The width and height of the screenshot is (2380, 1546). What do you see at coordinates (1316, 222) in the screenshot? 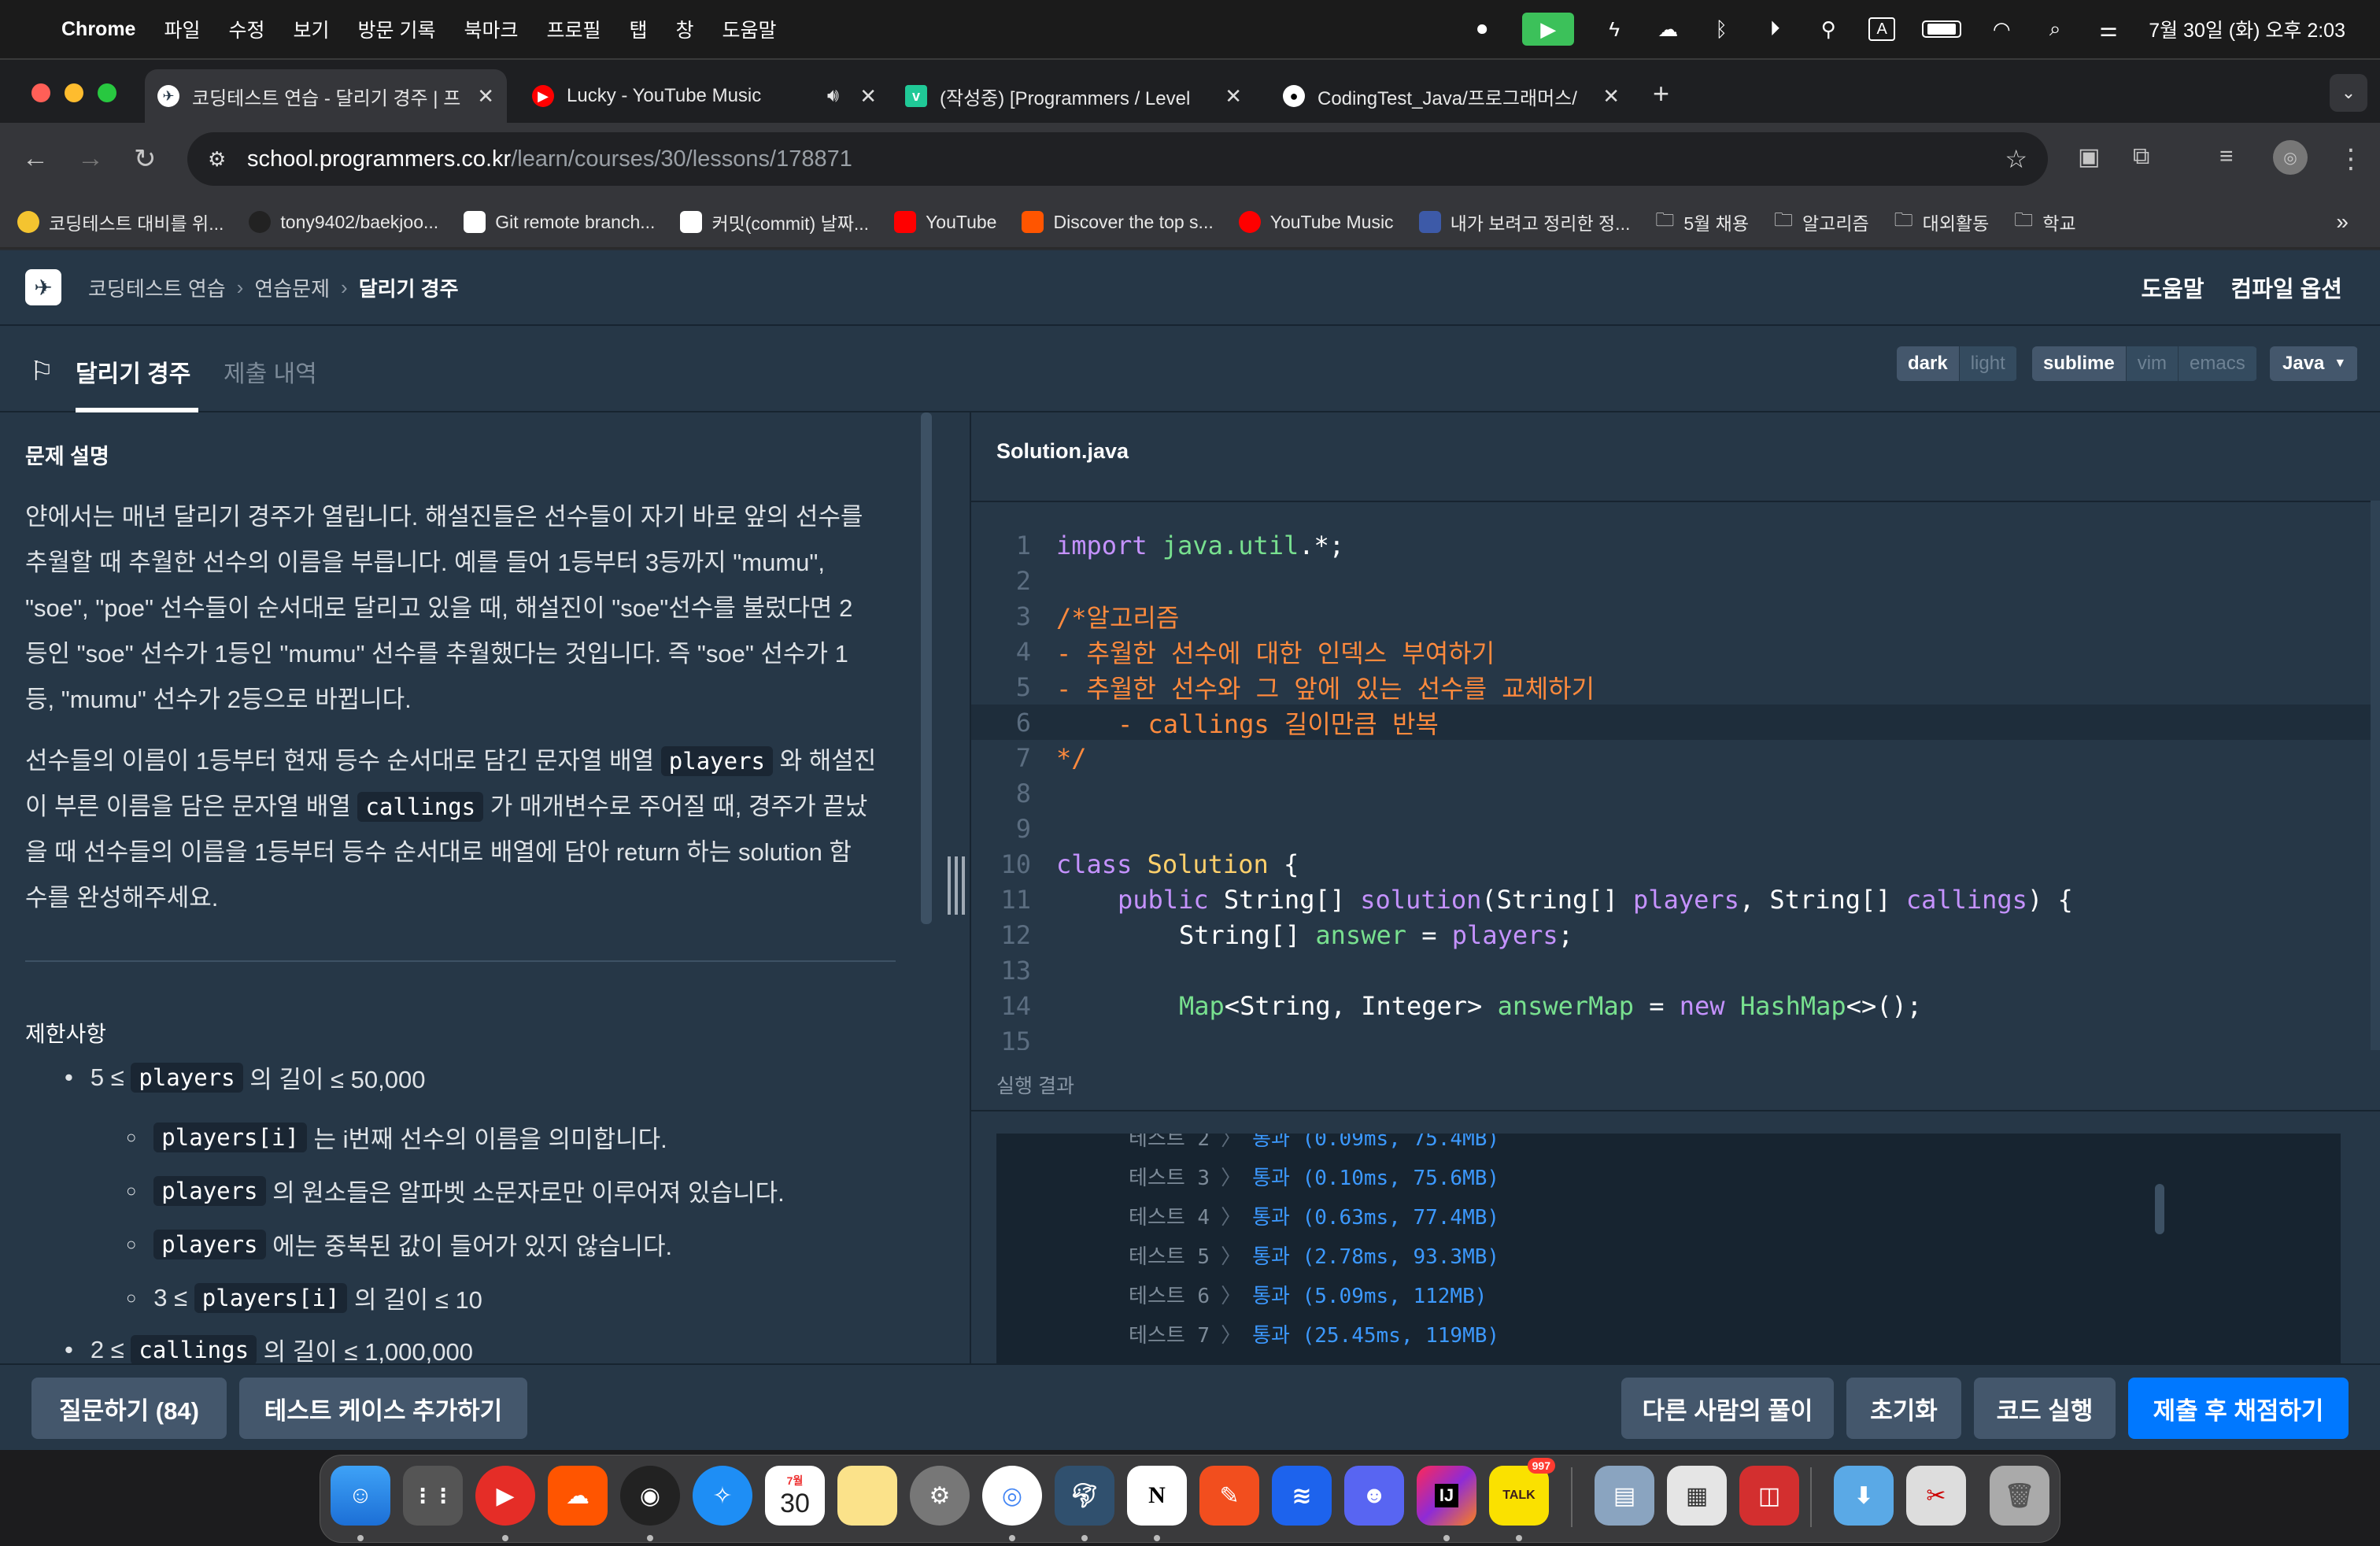
I see `bookmark-item: YouTube Music` at bounding box center [1316, 222].